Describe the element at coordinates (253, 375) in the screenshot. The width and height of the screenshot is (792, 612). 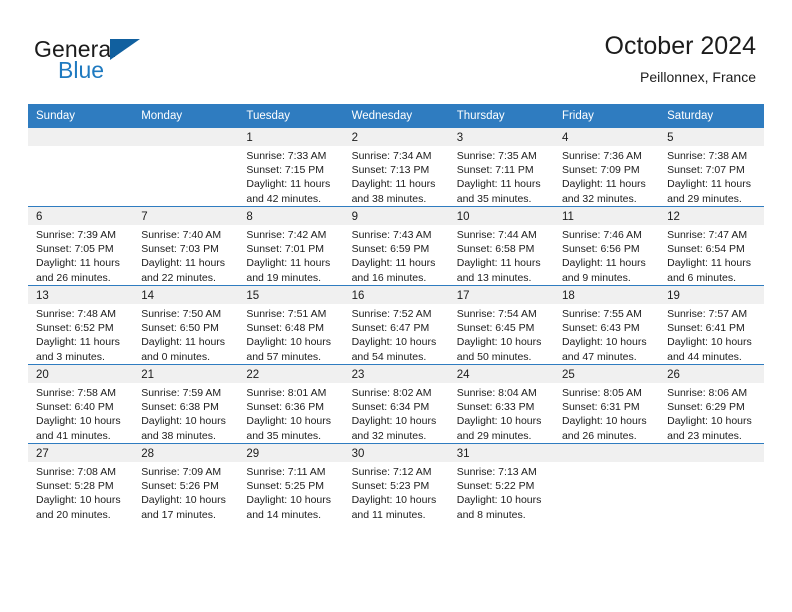
I see `day-number: 22` at that location.